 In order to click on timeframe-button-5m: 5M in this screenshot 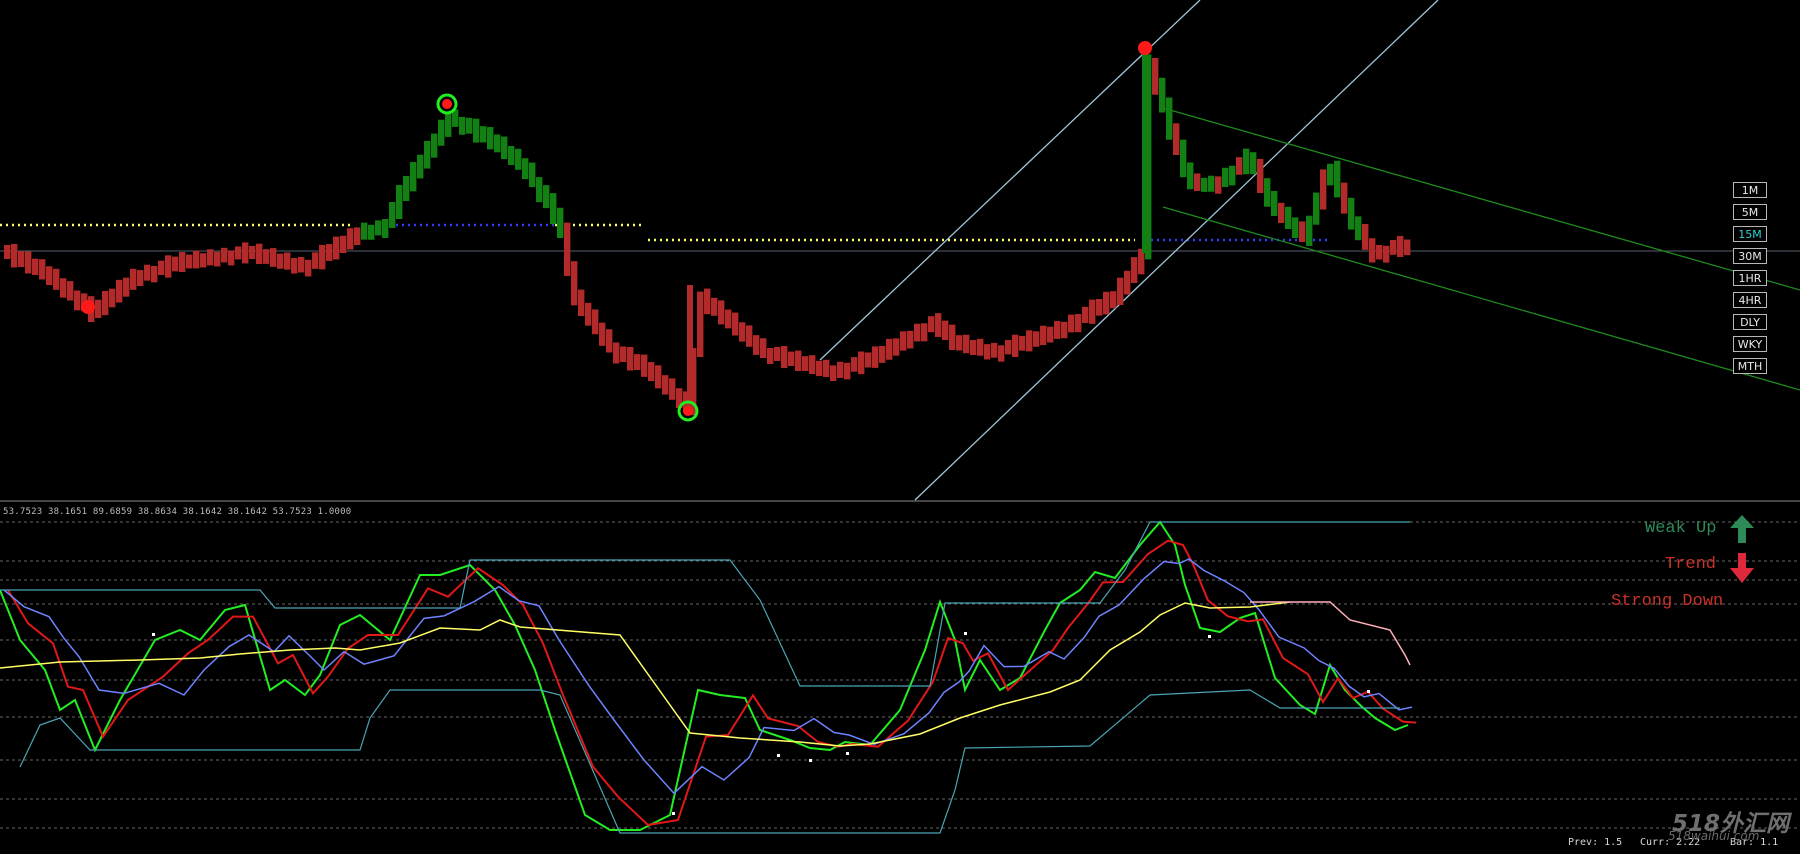, I will do `click(1750, 212)`.